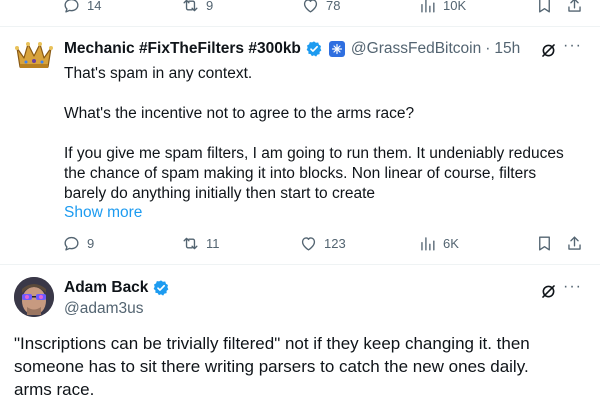 Image resolution: width=600 pixels, height=400 pixels. I want to click on retweet-count: 11, so click(213, 243).